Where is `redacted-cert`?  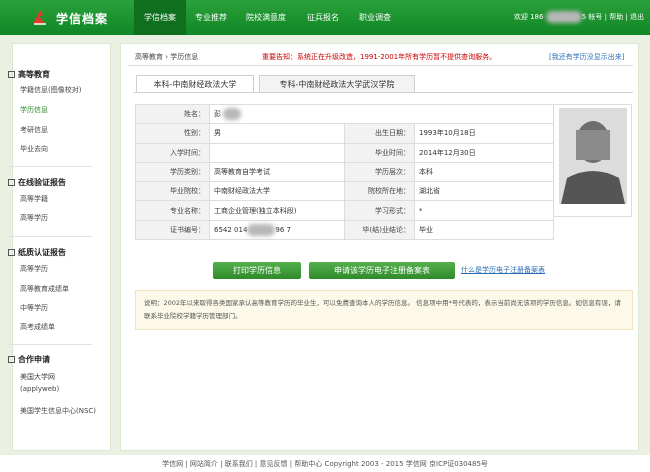
redacted-cert is located at coordinates (261, 229).